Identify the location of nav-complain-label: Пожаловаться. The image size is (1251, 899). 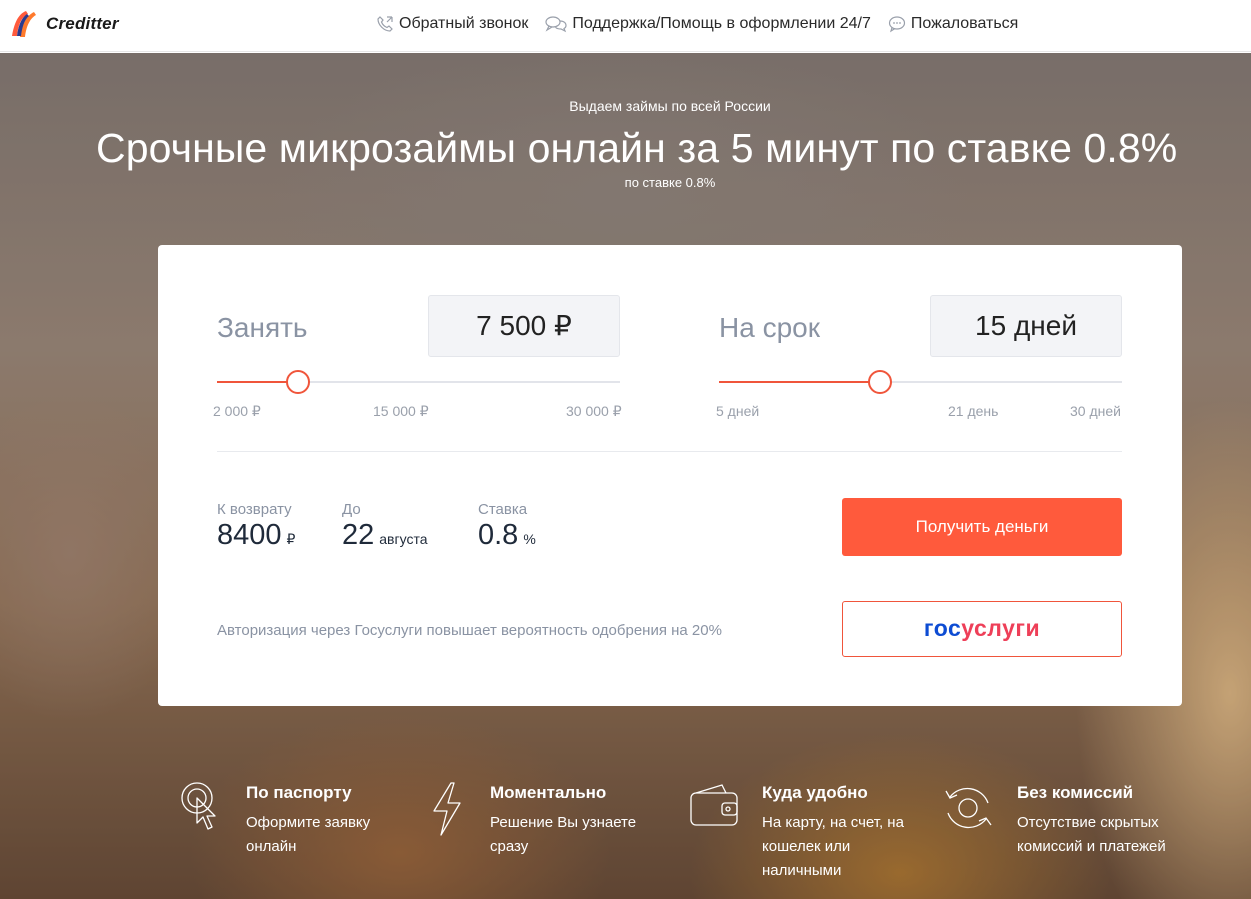
(964, 23).